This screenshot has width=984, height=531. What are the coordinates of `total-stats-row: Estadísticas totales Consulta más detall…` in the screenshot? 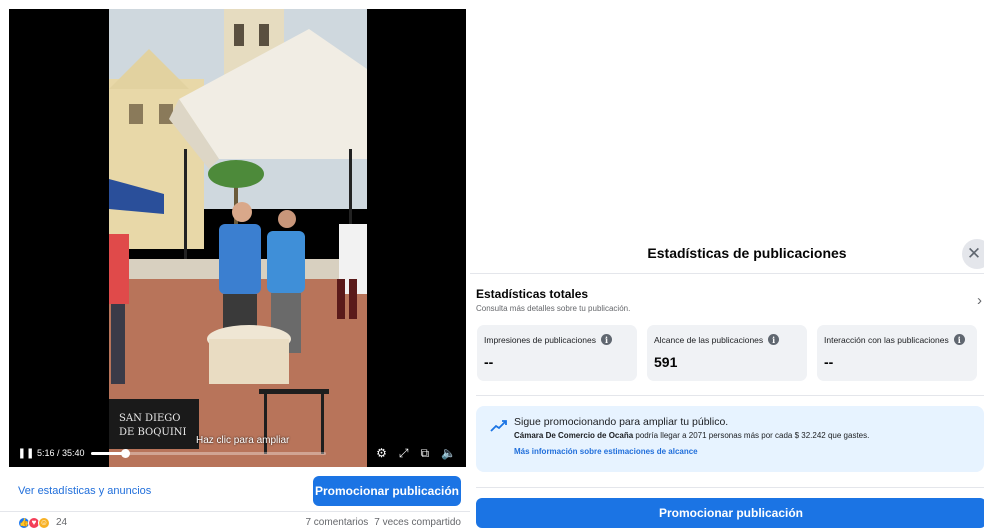 It's located at (730, 300).